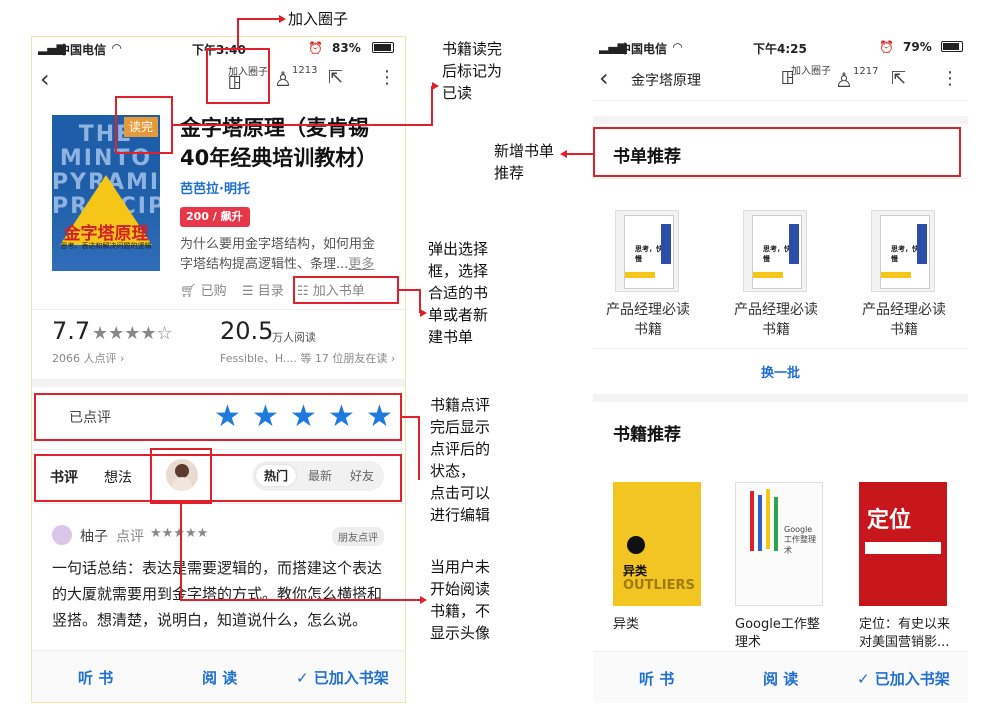 The width and height of the screenshot is (997, 708). I want to click on highlight-read-tag, so click(144, 125).